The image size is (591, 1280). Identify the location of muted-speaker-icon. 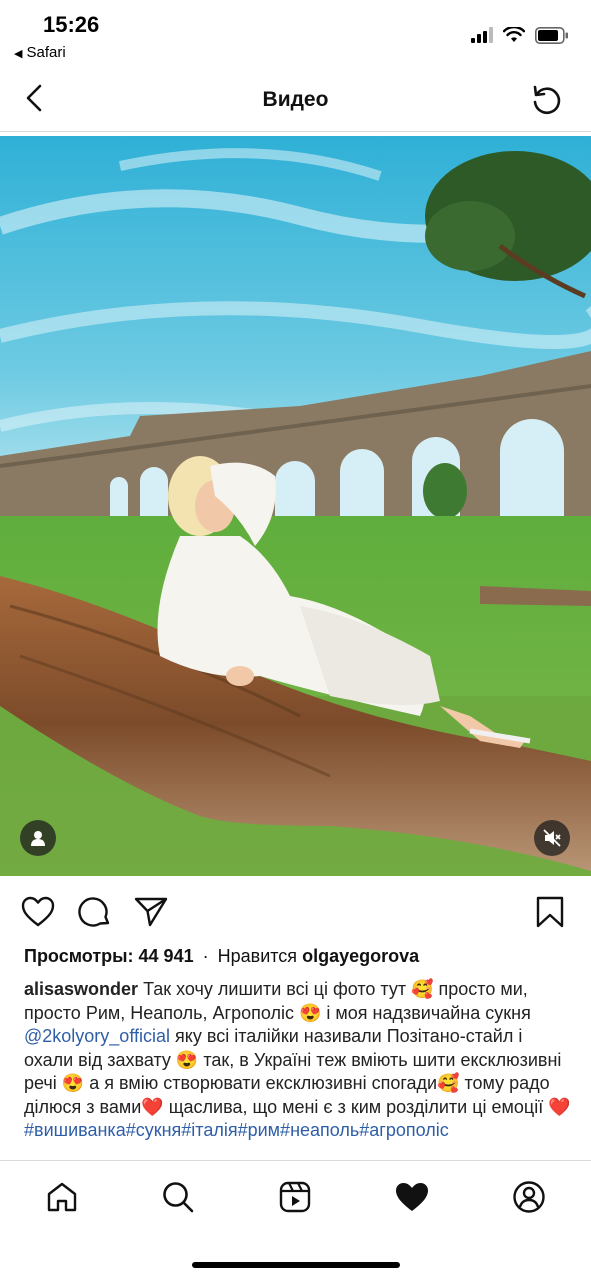
(552, 838).